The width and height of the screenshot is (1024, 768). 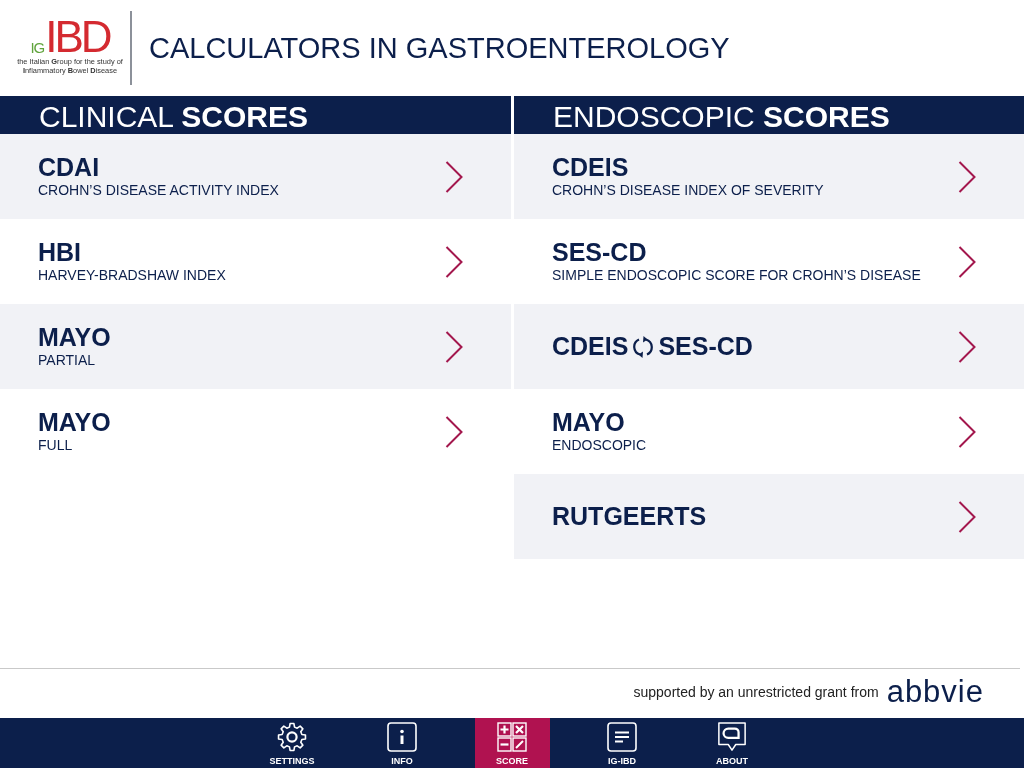 What do you see at coordinates (292, 737) in the screenshot?
I see `gear-icon` at bounding box center [292, 737].